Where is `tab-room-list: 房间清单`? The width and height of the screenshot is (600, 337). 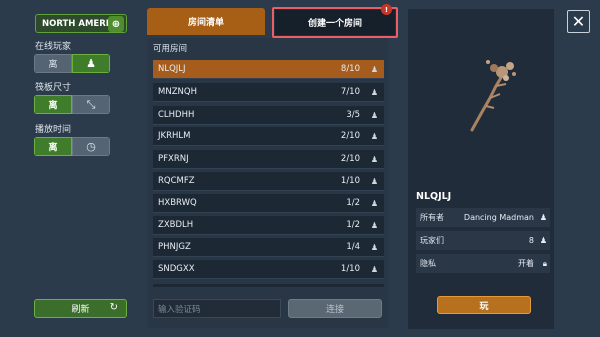 tab-room-list: 房间清单 is located at coordinates (206, 21).